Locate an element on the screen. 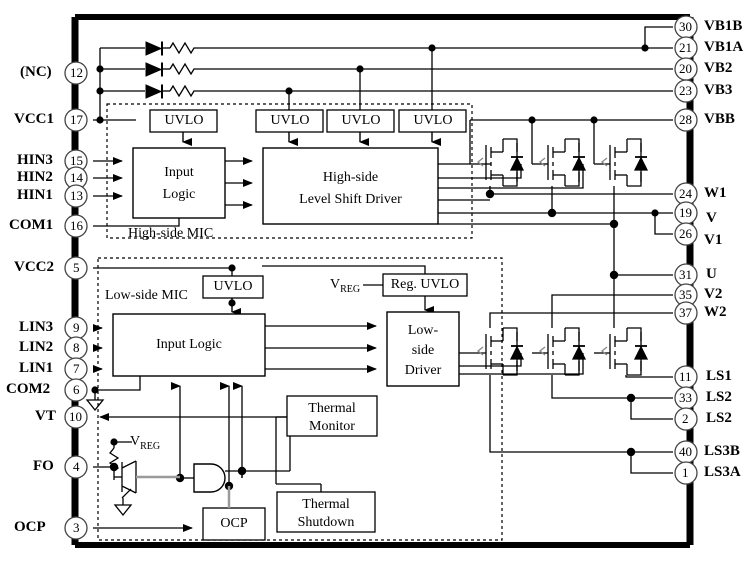 This screenshot has height=562, width=752. pin-number-7: 7 is located at coordinates (76, 369).